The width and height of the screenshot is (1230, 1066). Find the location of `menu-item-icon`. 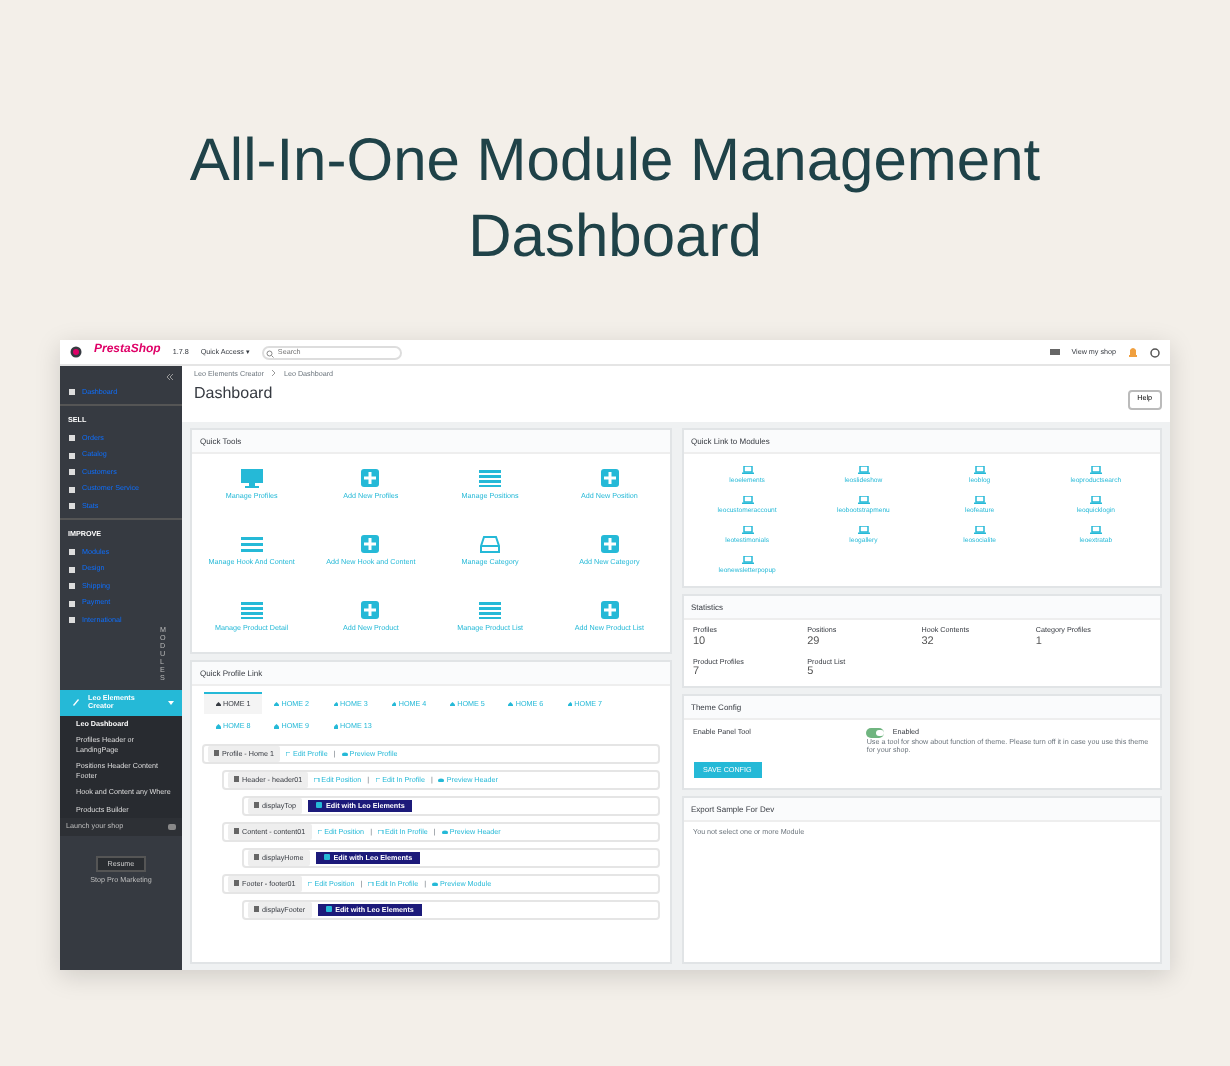

menu-item-icon is located at coordinates (72, 392).